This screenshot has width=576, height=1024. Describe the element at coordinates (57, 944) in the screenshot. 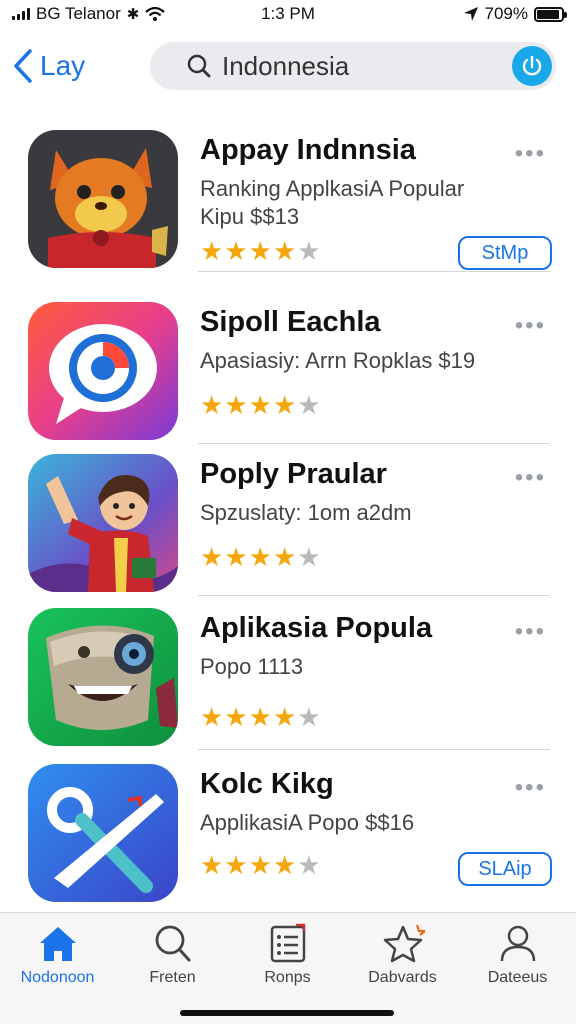

I see `home-icon` at that location.